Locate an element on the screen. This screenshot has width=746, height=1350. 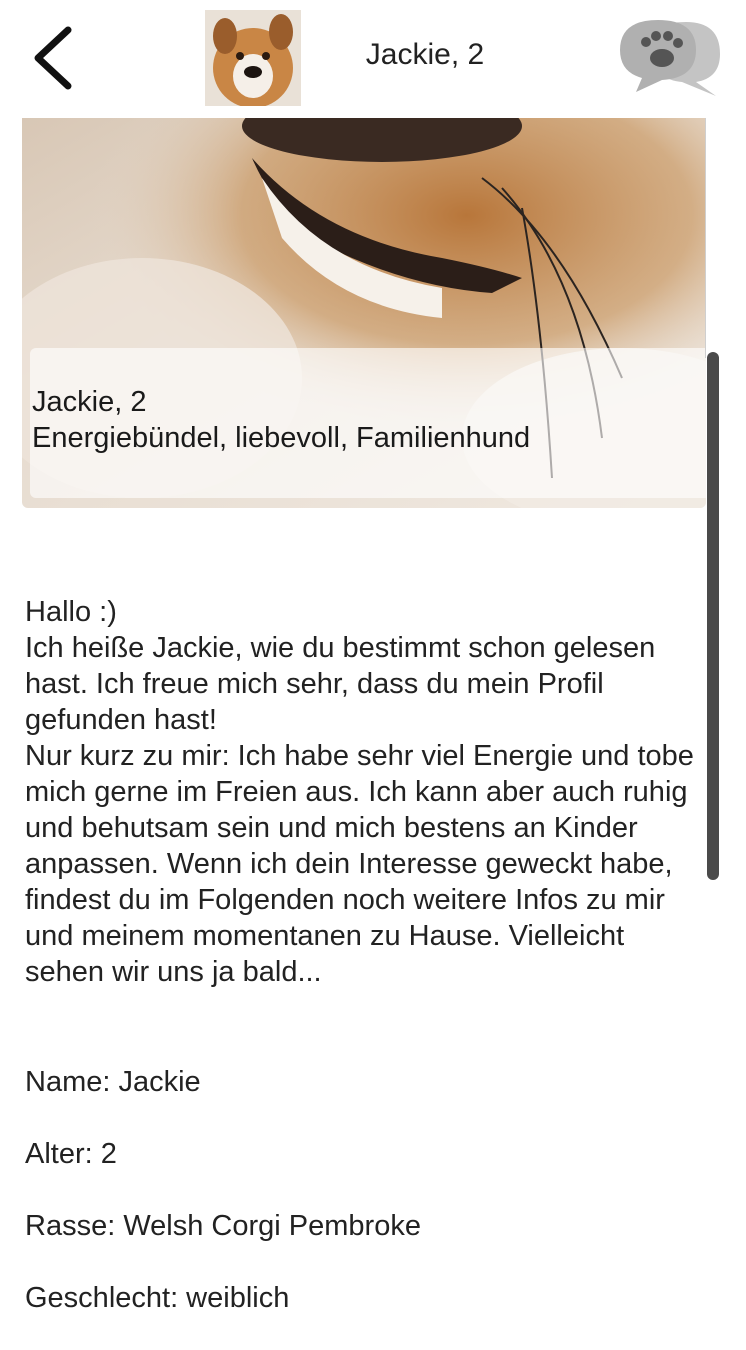
app-header: Jackie, 2 is located at coordinates (373, 59).